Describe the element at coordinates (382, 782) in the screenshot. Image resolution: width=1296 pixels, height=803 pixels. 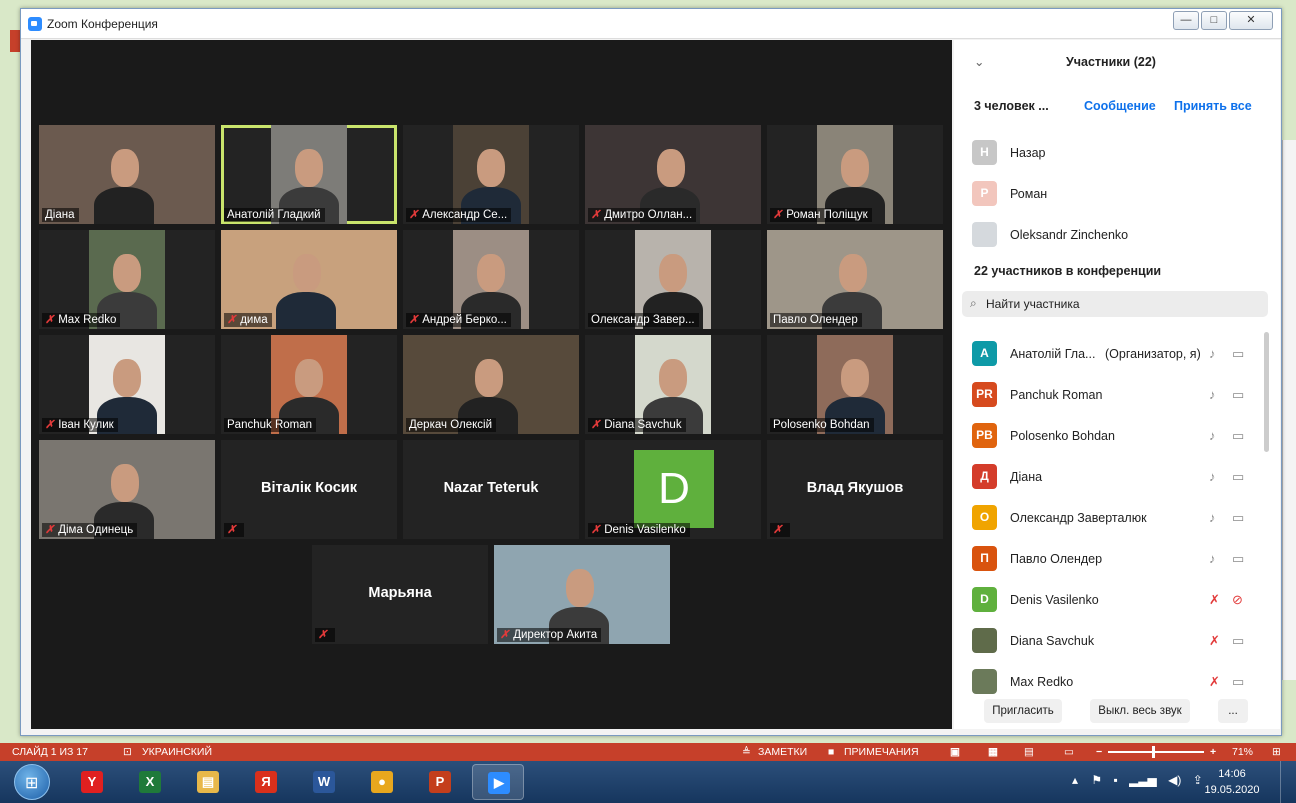
I see `taskbar-chrome-button: ●` at that location.